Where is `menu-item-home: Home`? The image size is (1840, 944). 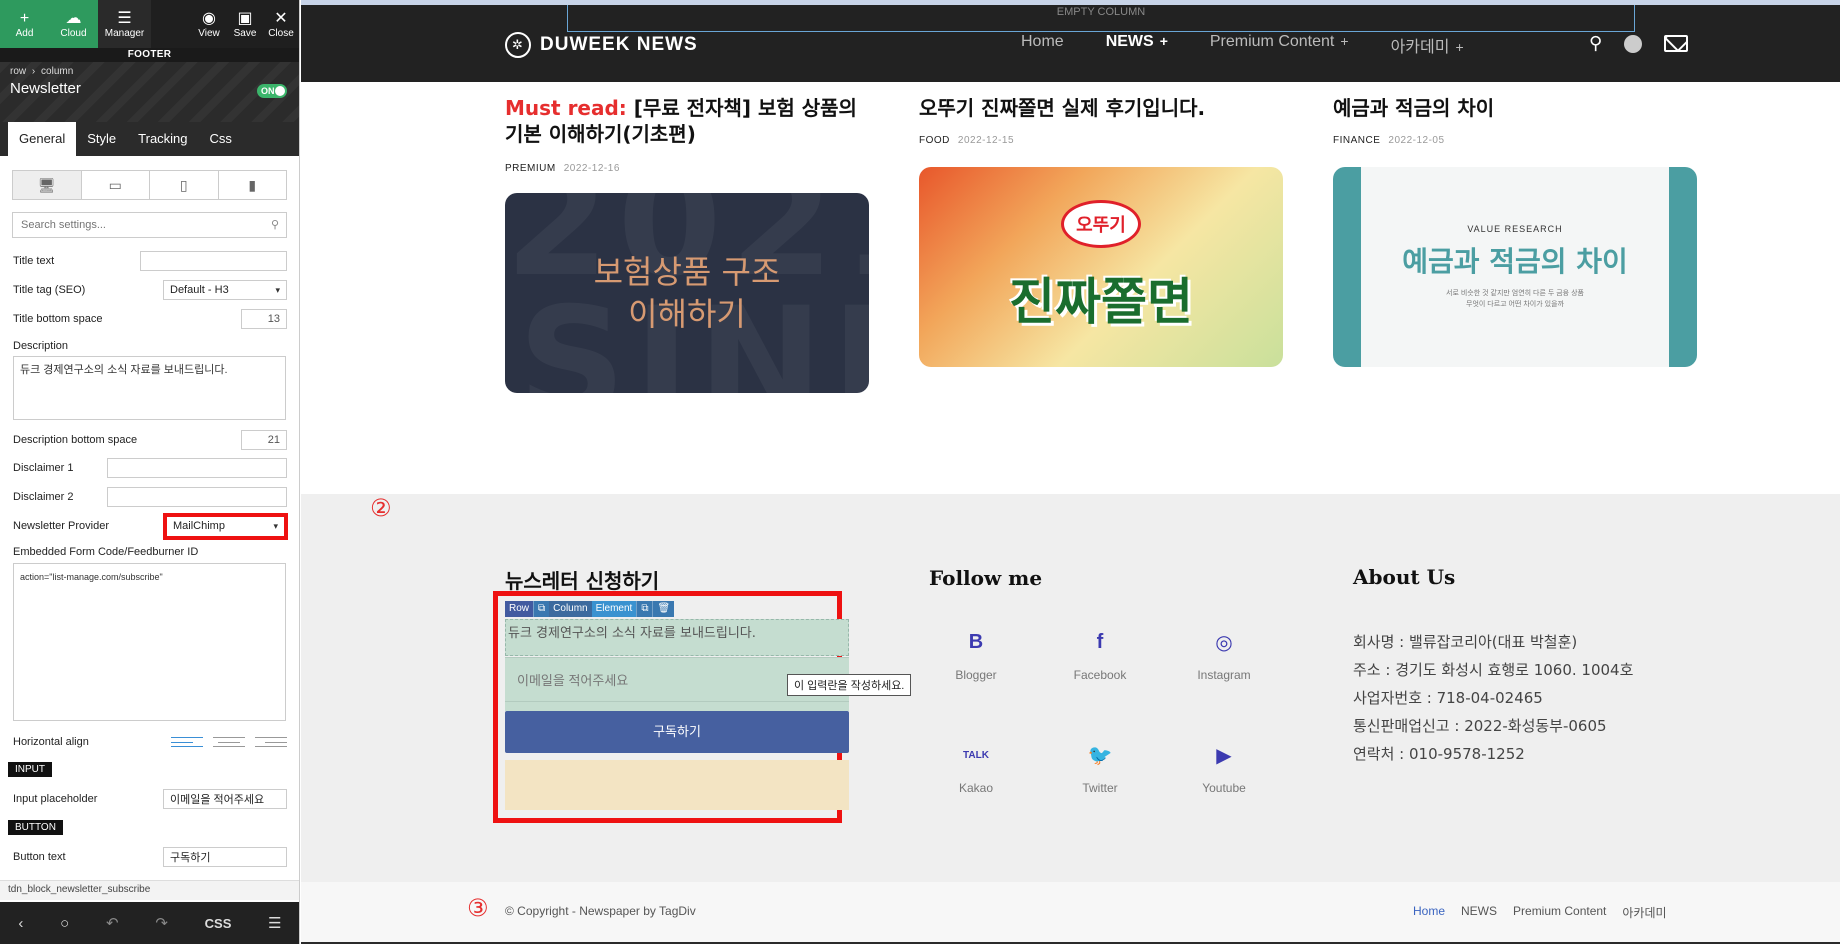
menu-item-home: Home is located at coordinates (1042, 45).